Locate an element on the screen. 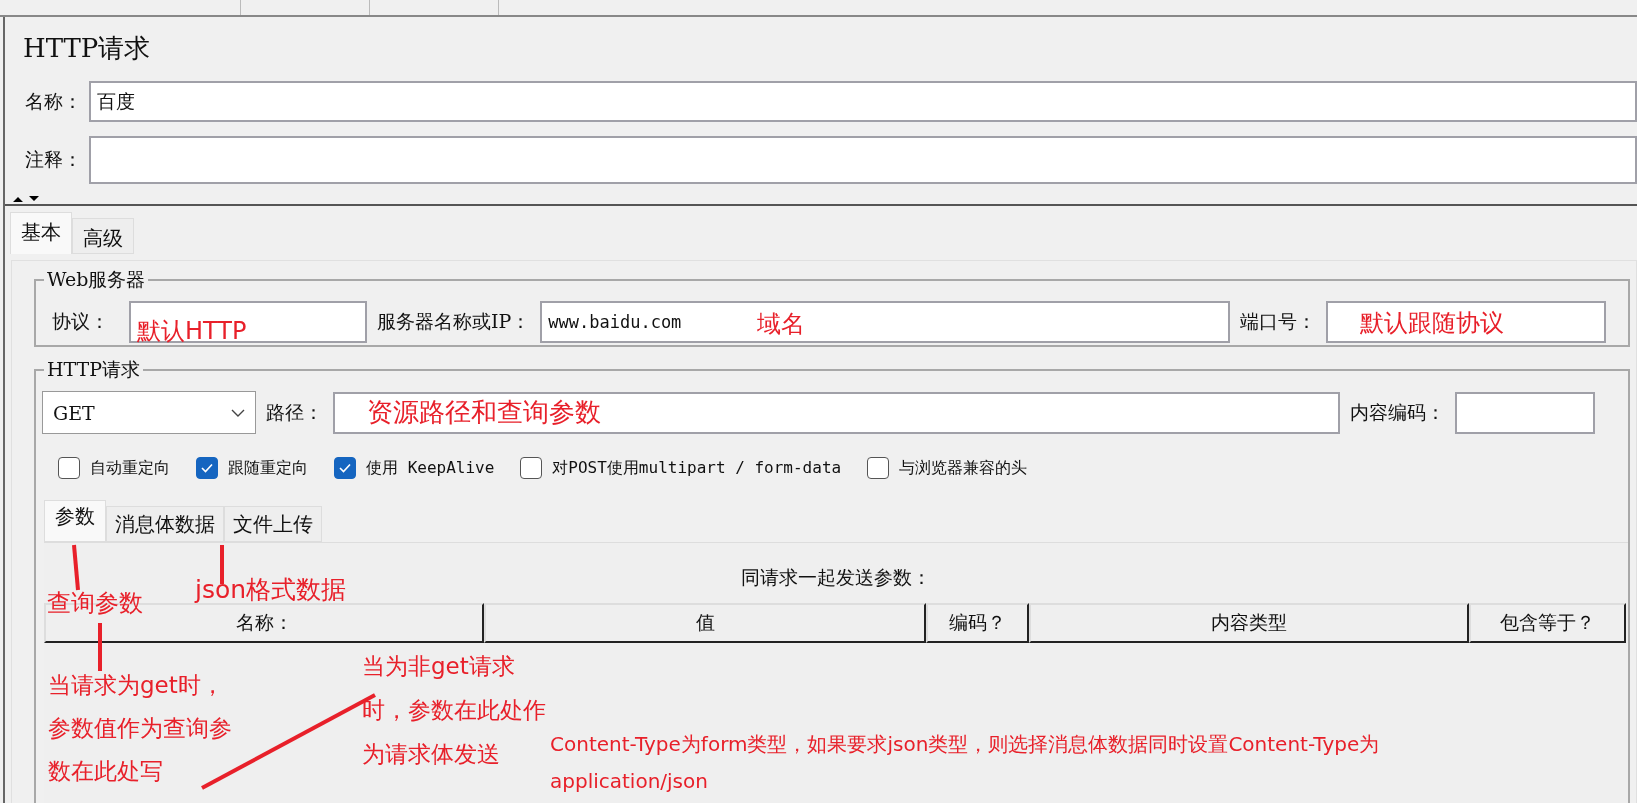  tab: 高级 is located at coordinates (103, 236).